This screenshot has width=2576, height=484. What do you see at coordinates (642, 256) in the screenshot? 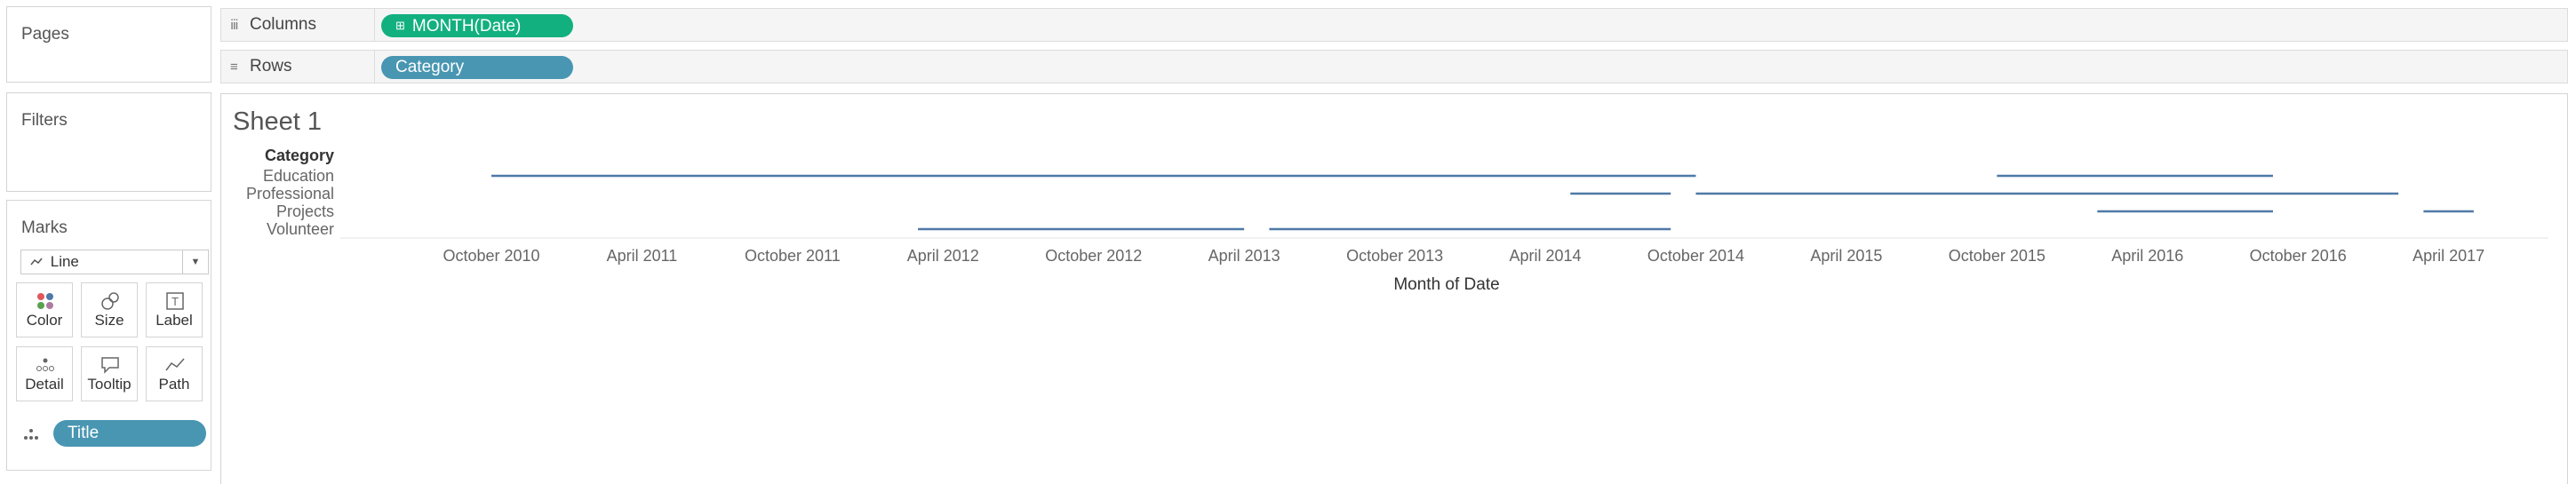
I see `x-tick-label: April 2011` at bounding box center [642, 256].